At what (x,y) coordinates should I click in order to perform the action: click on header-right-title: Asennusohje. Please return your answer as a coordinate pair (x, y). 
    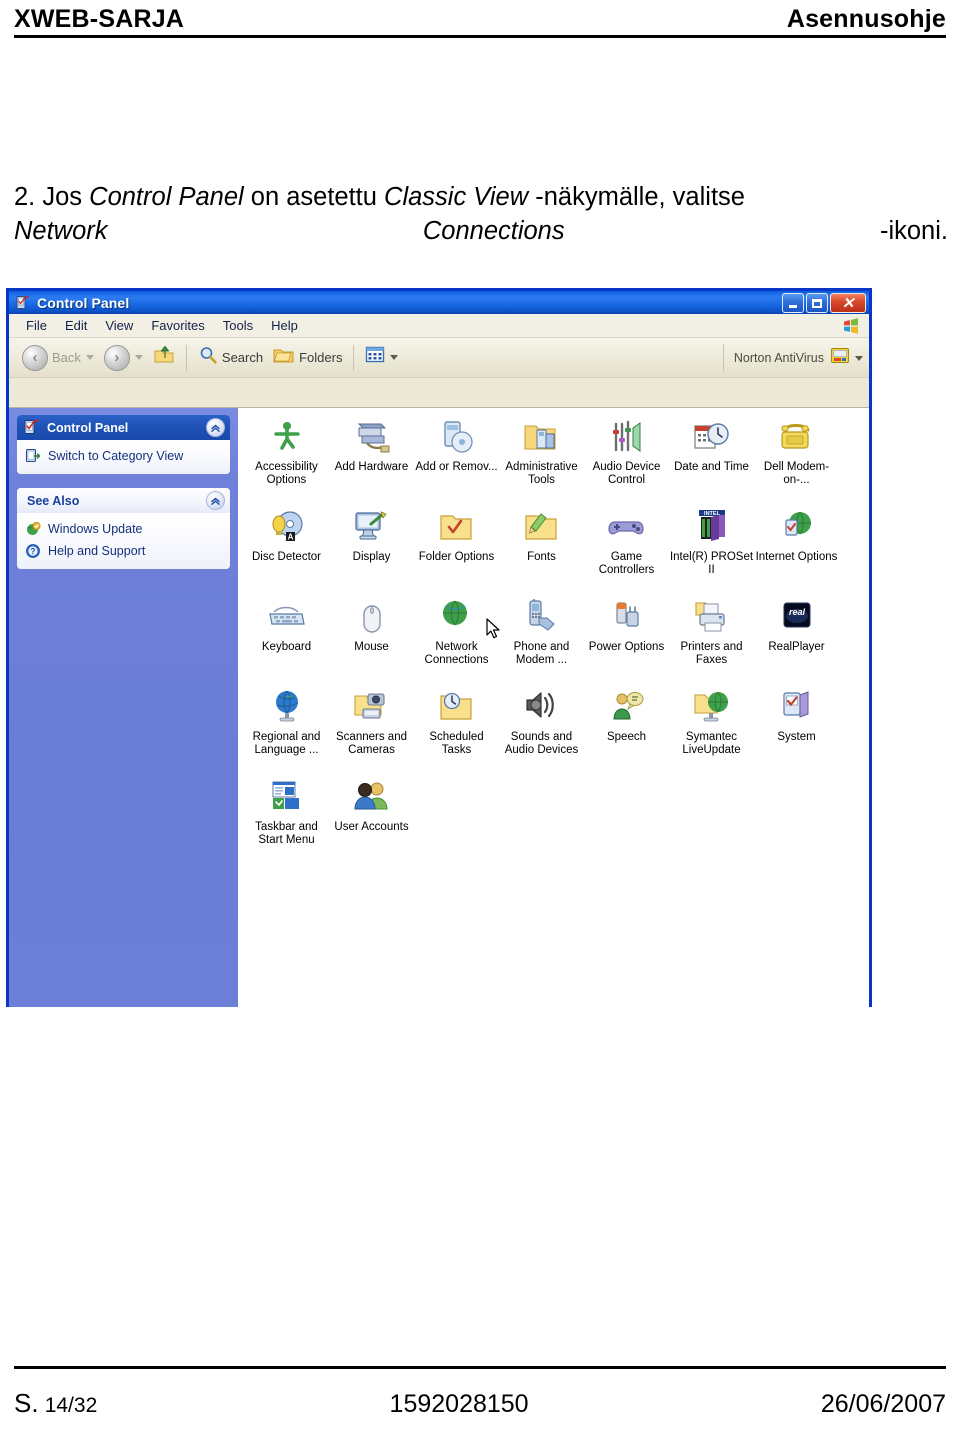
    Looking at the image, I should click on (866, 19).